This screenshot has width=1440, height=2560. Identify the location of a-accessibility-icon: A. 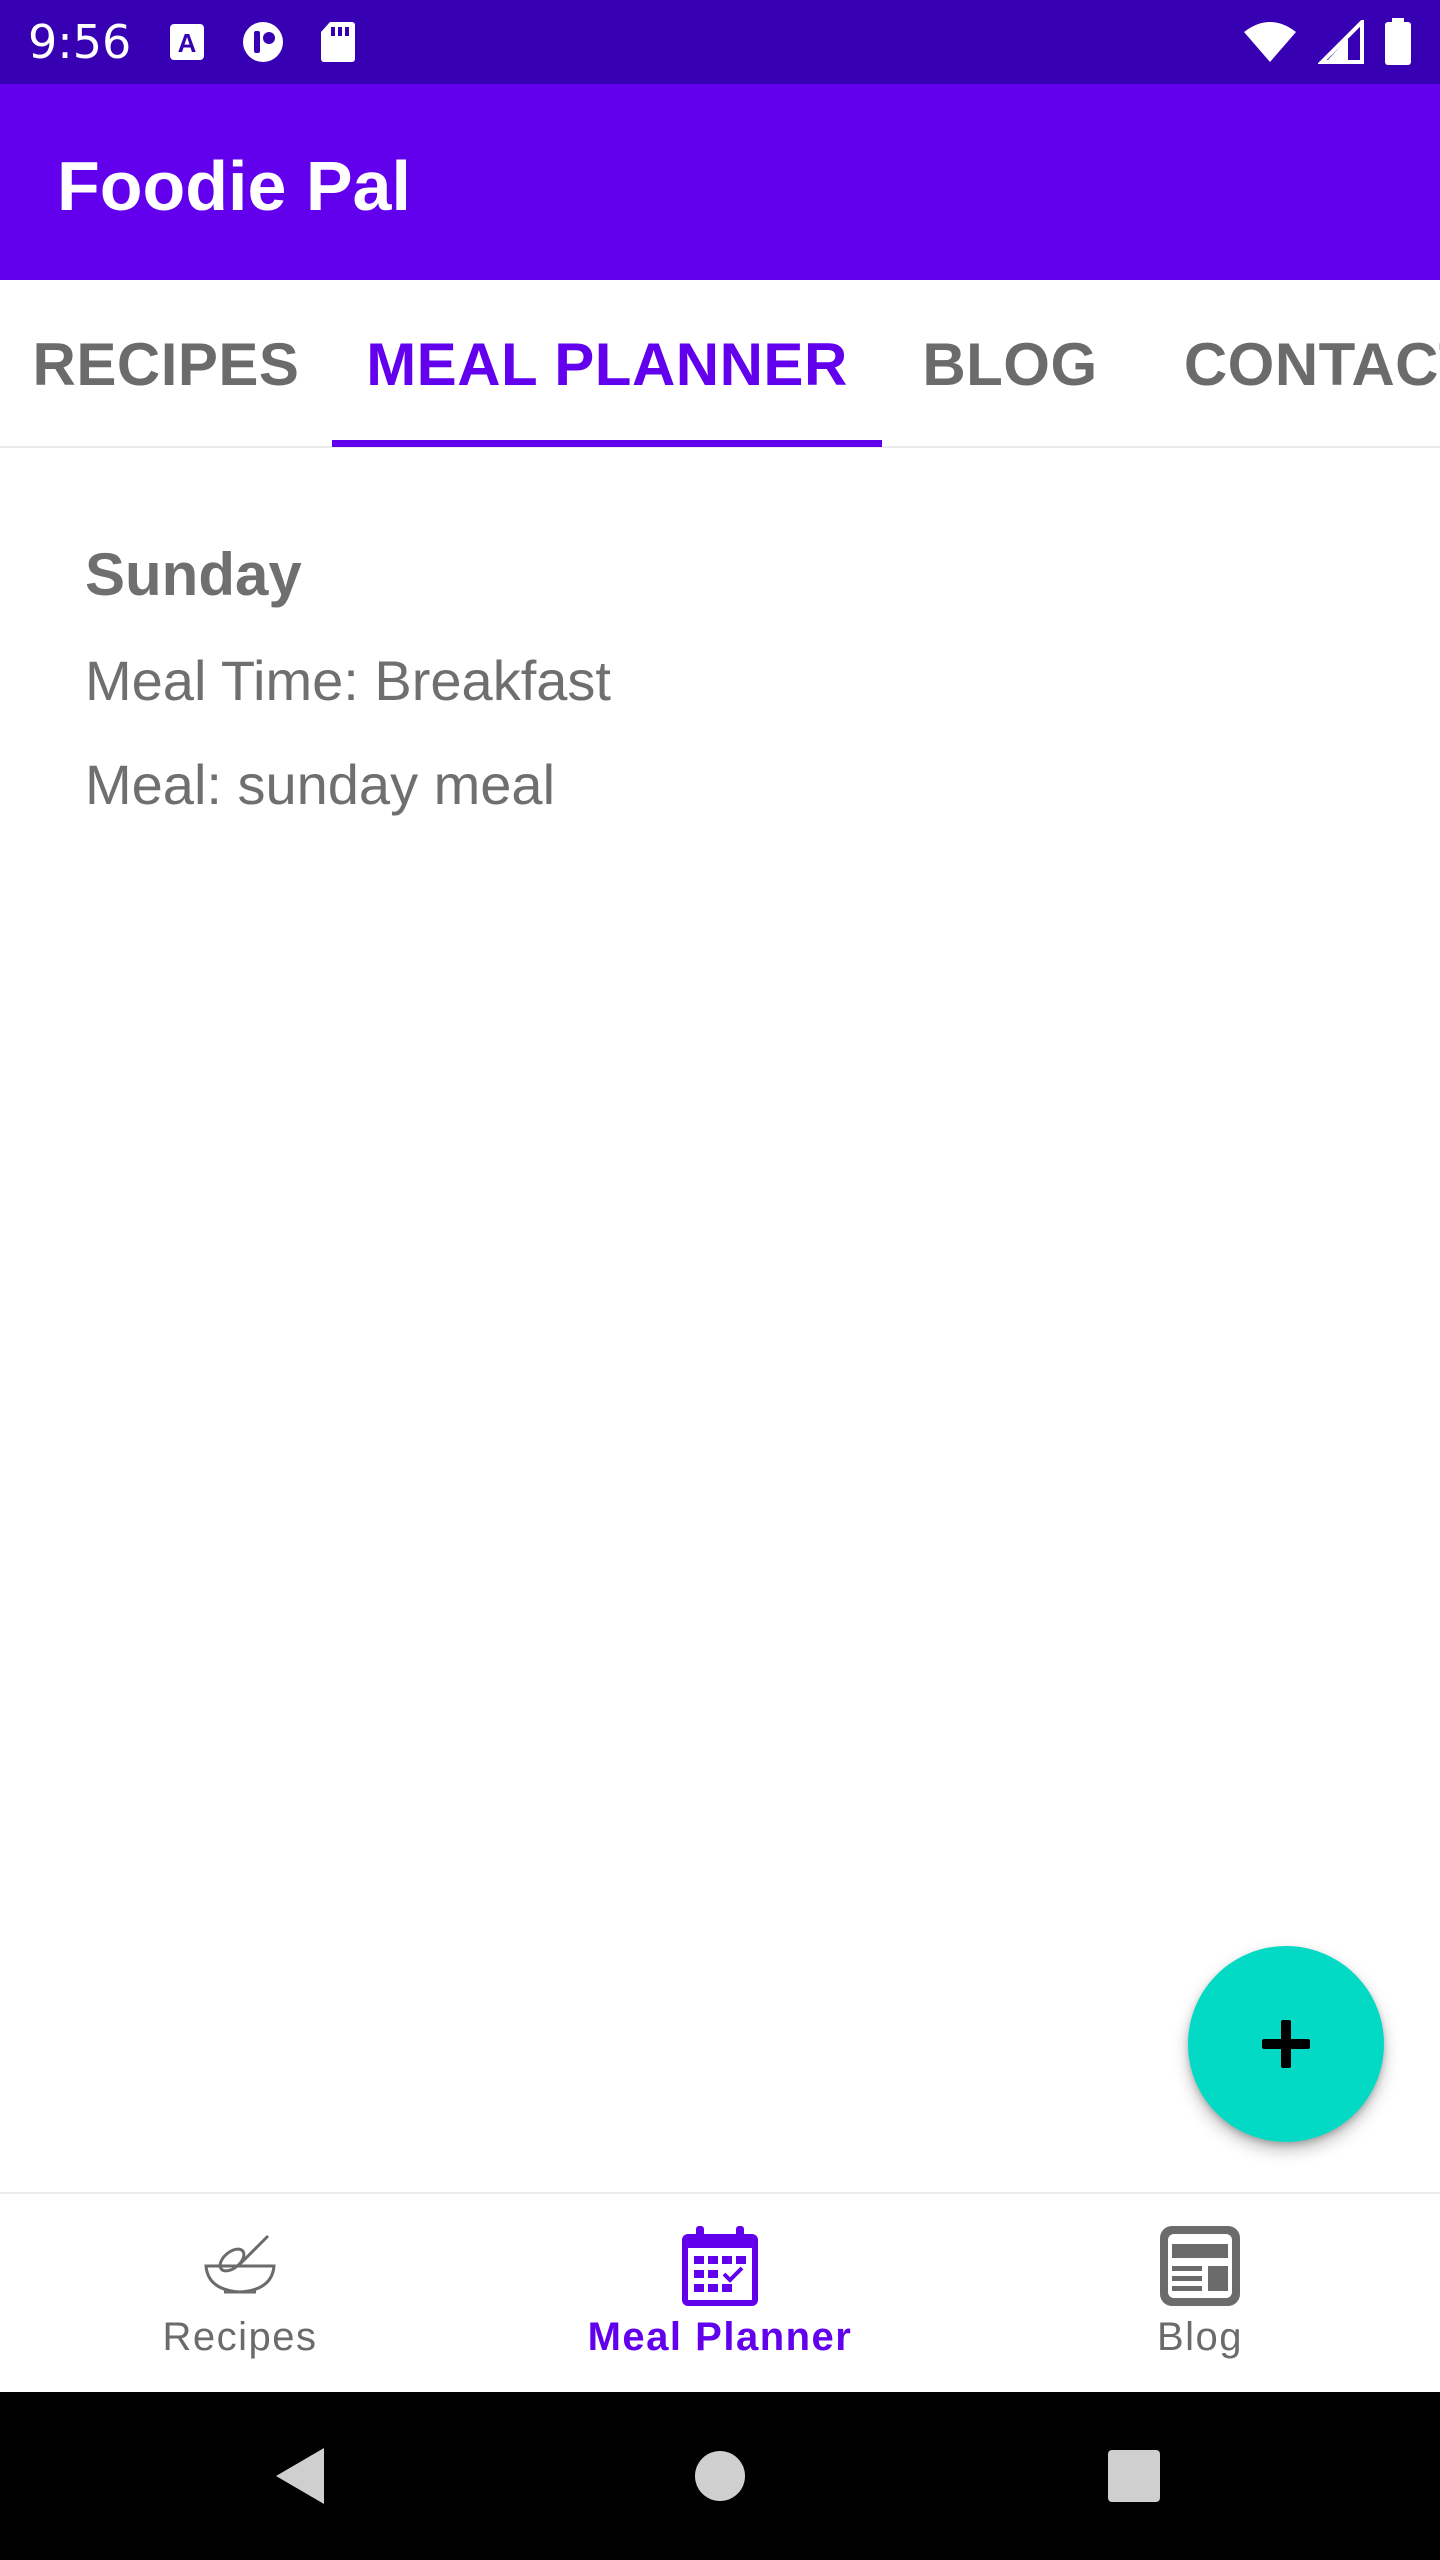
(187, 42).